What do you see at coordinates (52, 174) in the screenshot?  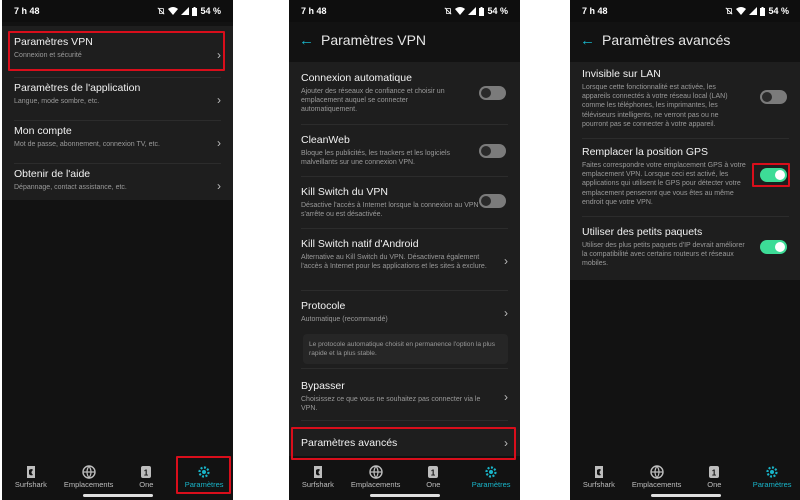 I see `settings-item-title: Obtenir de l'aide` at bounding box center [52, 174].